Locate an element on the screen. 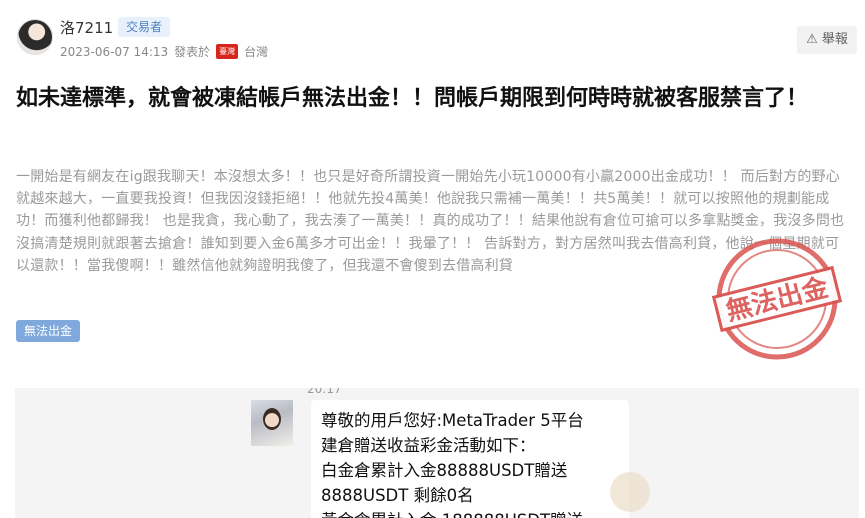 The image size is (865, 518). taiwan-flag-icon: 臺灣 is located at coordinates (227, 51).